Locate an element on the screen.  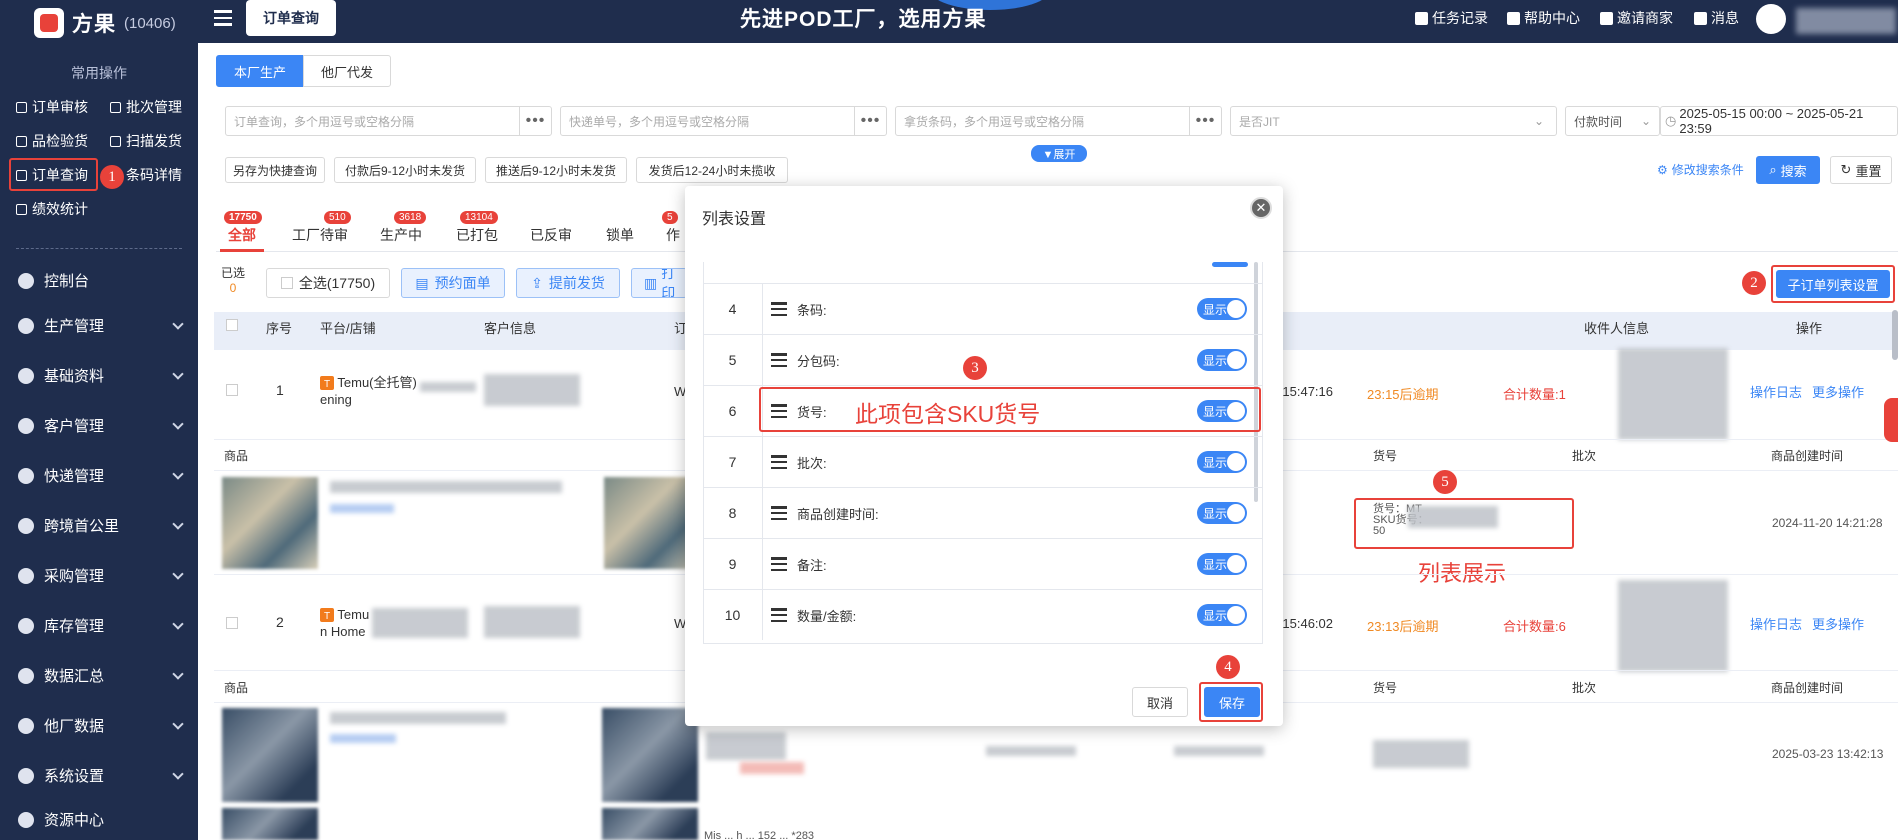
task-icon is located at coordinates (1421, 18).